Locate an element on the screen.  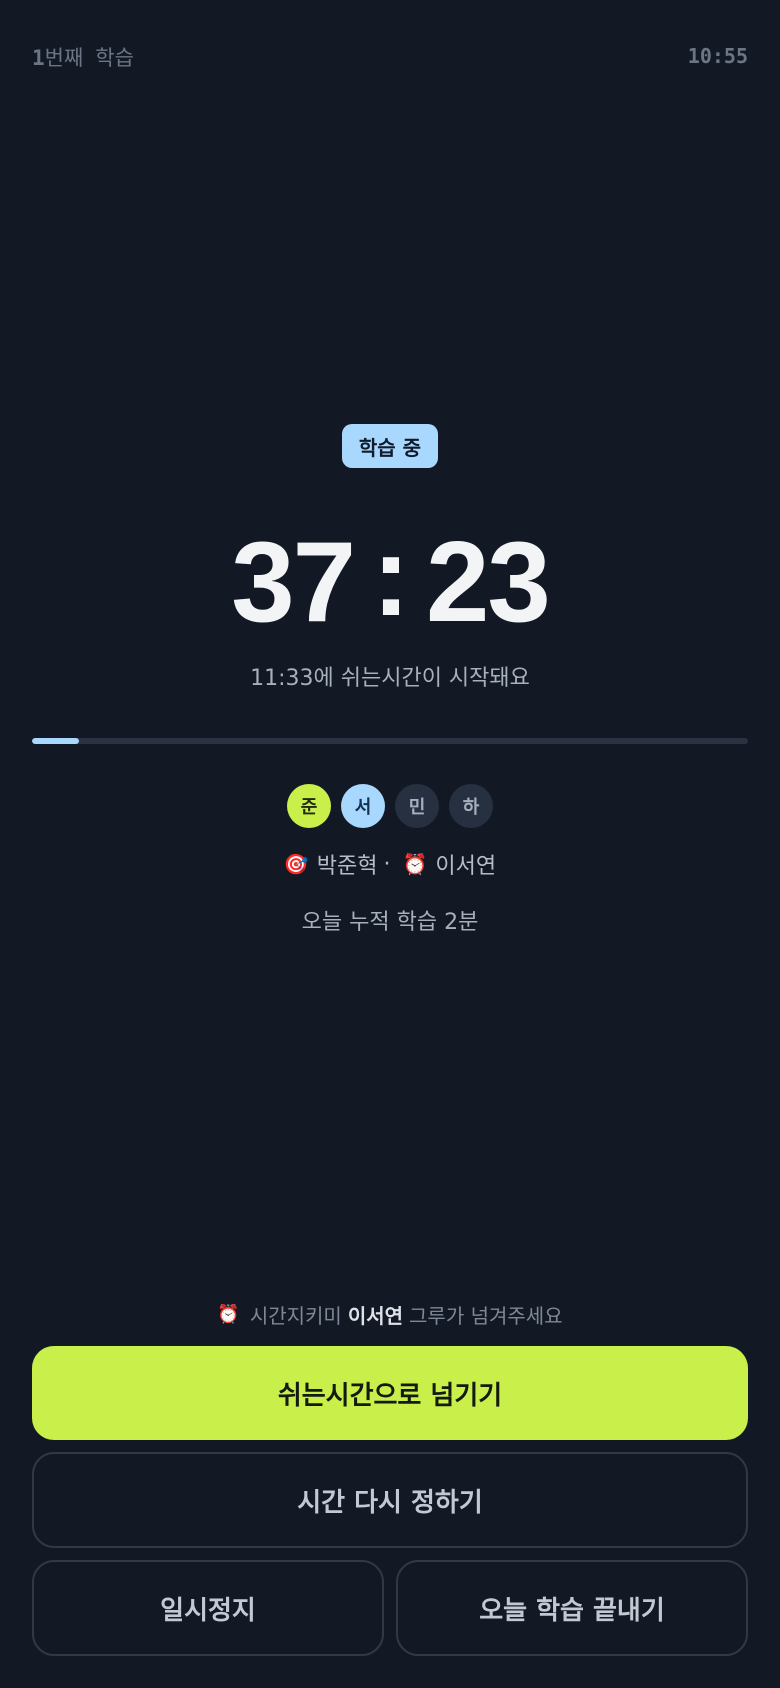
clock: 10:55 is located at coordinates (717, 56).